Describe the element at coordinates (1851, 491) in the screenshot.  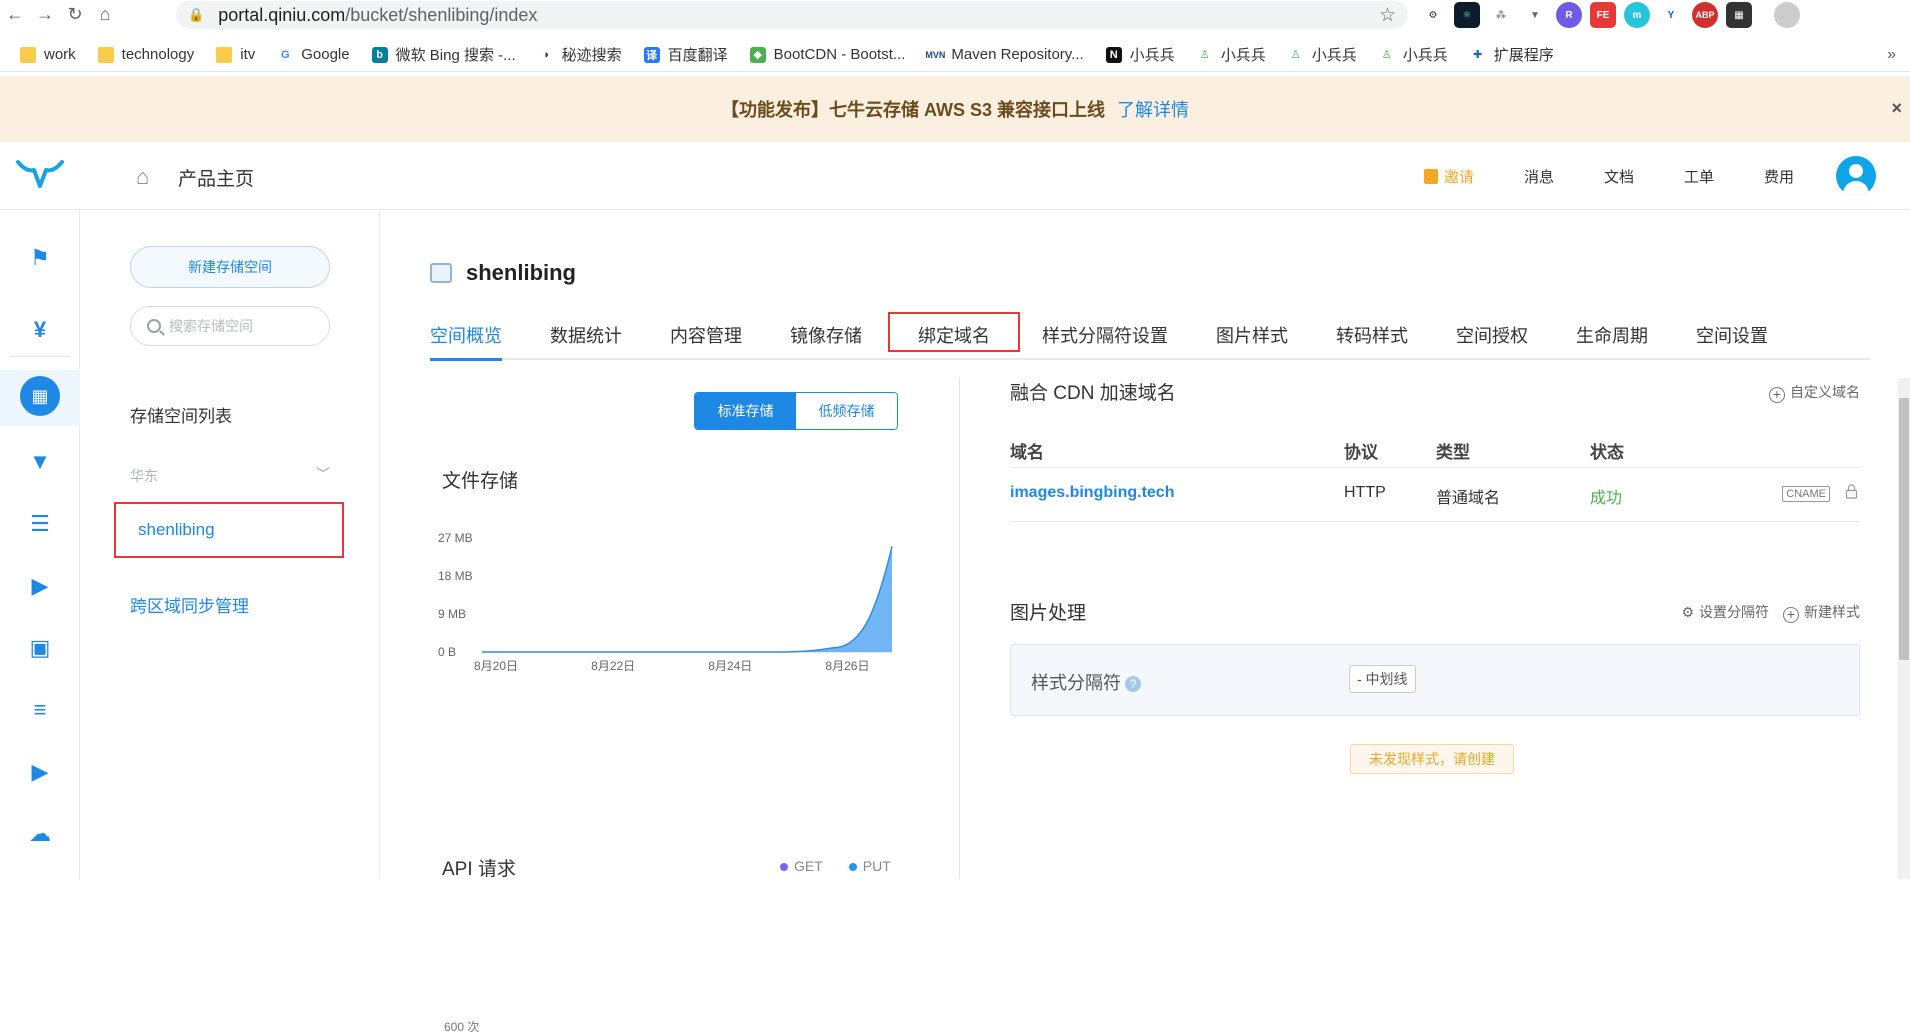
I see `lock-icon` at that location.